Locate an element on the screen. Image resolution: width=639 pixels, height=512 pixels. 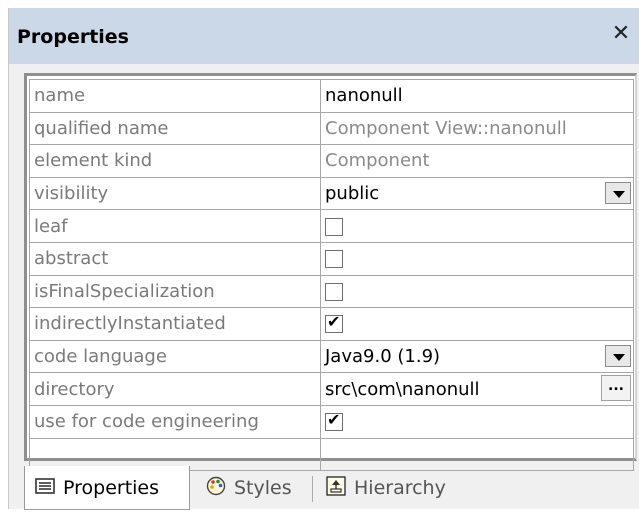
panel-title: Properties is located at coordinates (73, 37).